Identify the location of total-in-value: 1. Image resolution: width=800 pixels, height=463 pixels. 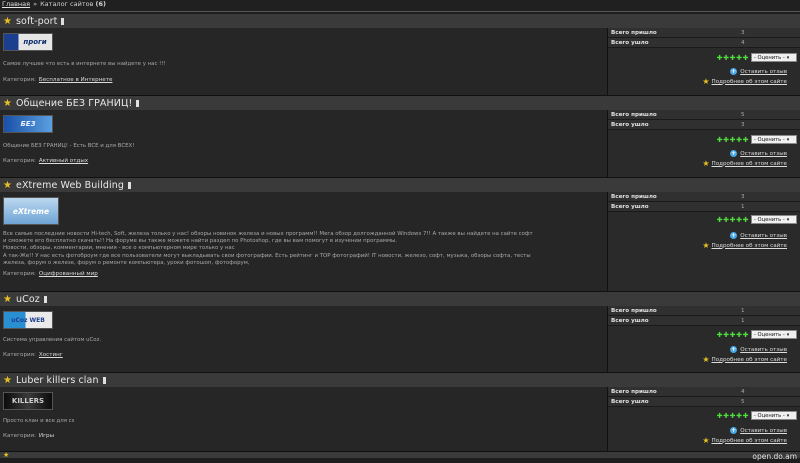
(743, 310).